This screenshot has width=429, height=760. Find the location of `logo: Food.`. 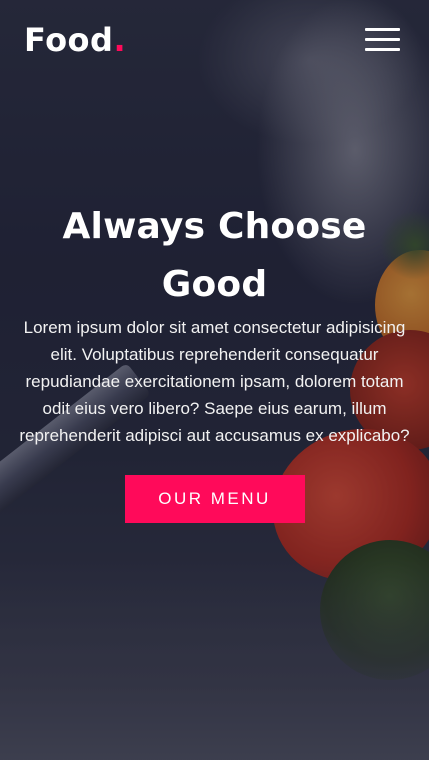

logo: Food. is located at coordinates (75, 40).